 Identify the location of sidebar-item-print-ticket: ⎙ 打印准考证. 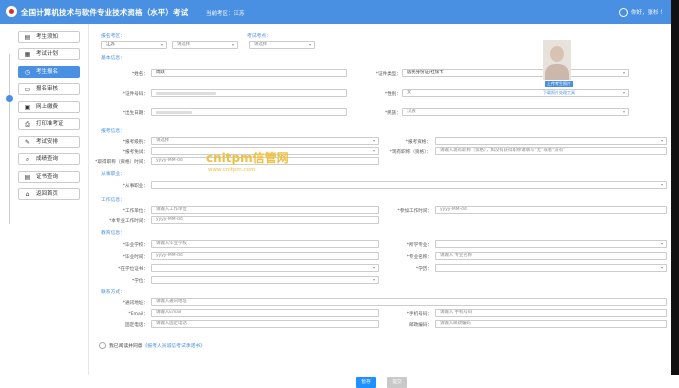
(49, 124).